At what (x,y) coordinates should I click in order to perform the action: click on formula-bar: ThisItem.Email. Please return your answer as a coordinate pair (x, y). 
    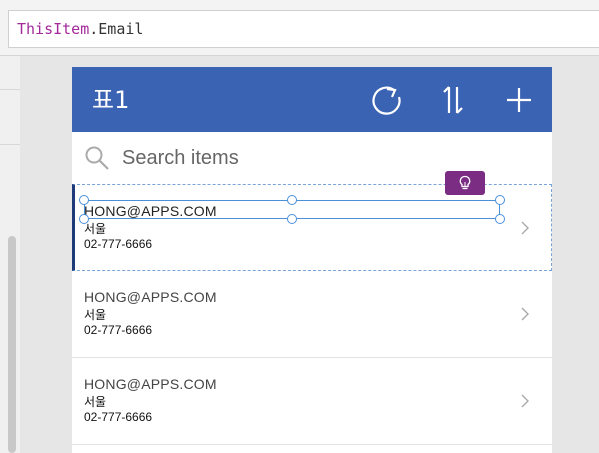
    Looking at the image, I should click on (299, 28).